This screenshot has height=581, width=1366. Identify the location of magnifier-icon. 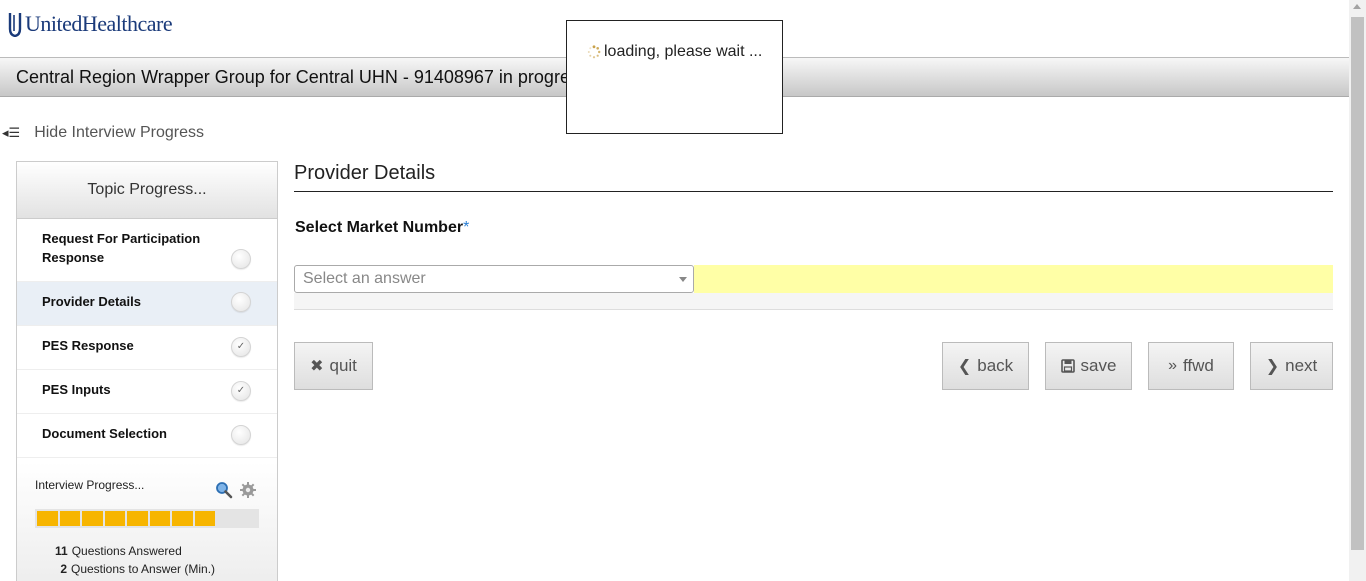
(224, 490).